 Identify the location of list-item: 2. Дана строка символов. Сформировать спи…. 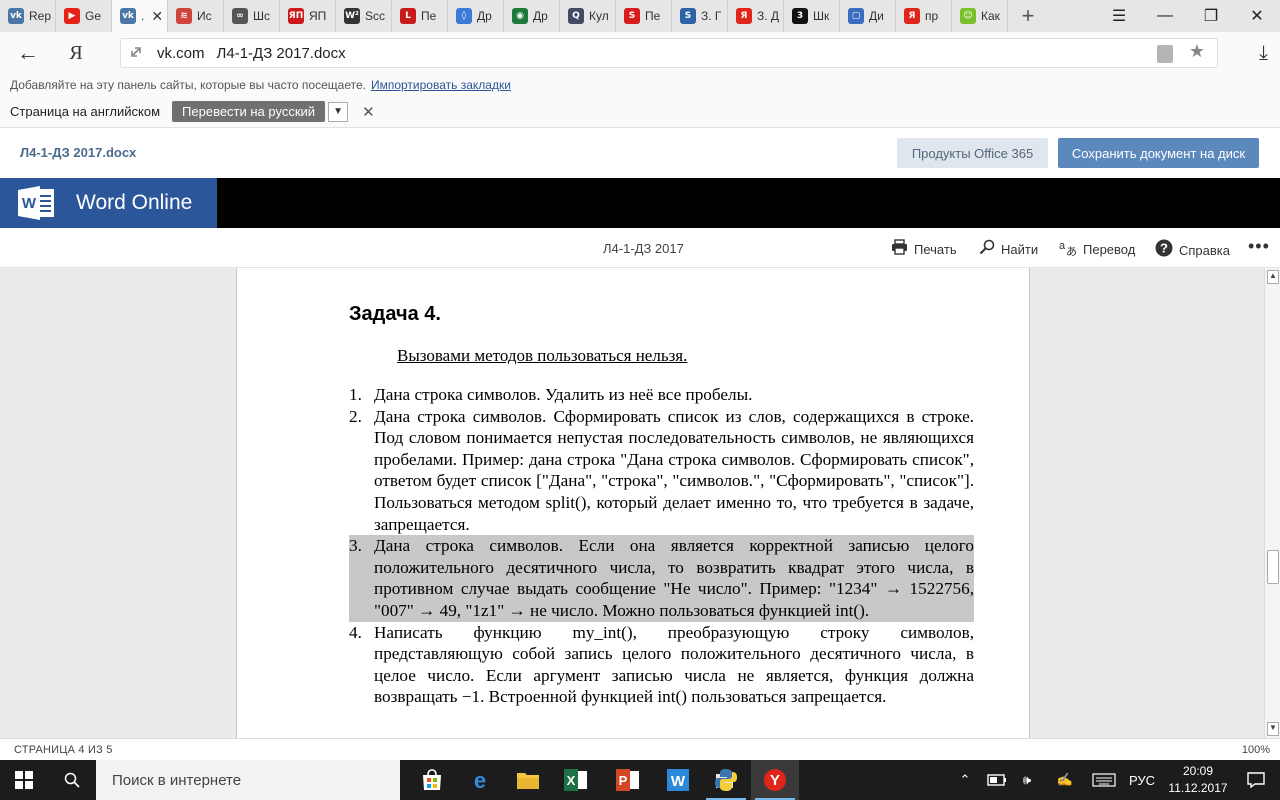
(661, 471).